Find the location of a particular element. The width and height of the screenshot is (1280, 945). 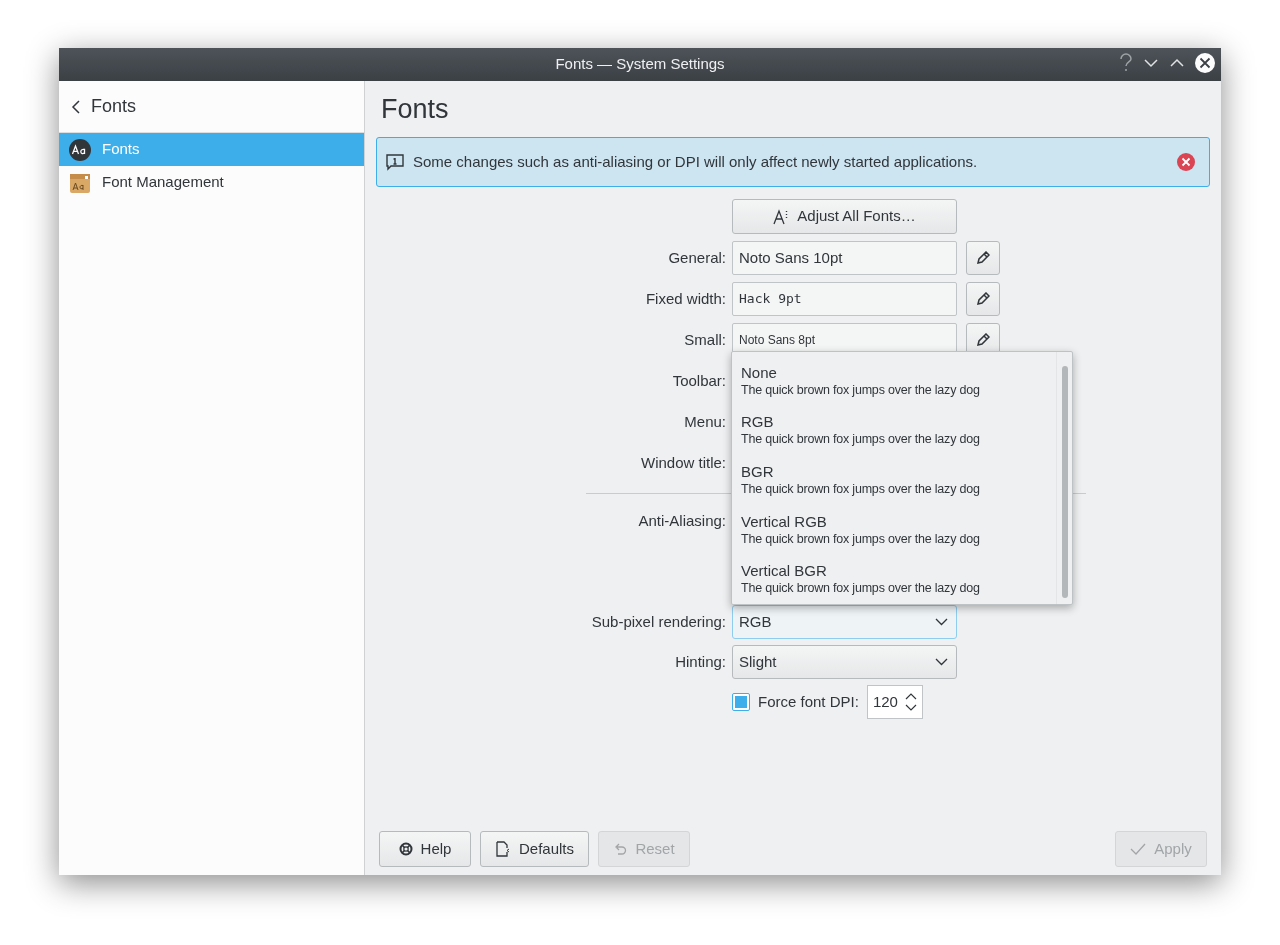

check-icon is located at coordinates (1138, 849).